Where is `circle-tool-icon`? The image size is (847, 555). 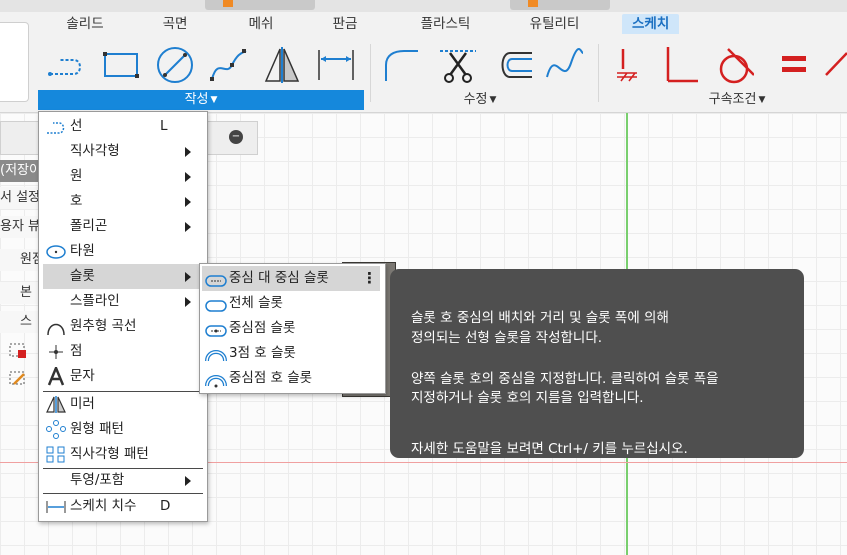 circle-tool-icon is located at coordinates (175, 65).